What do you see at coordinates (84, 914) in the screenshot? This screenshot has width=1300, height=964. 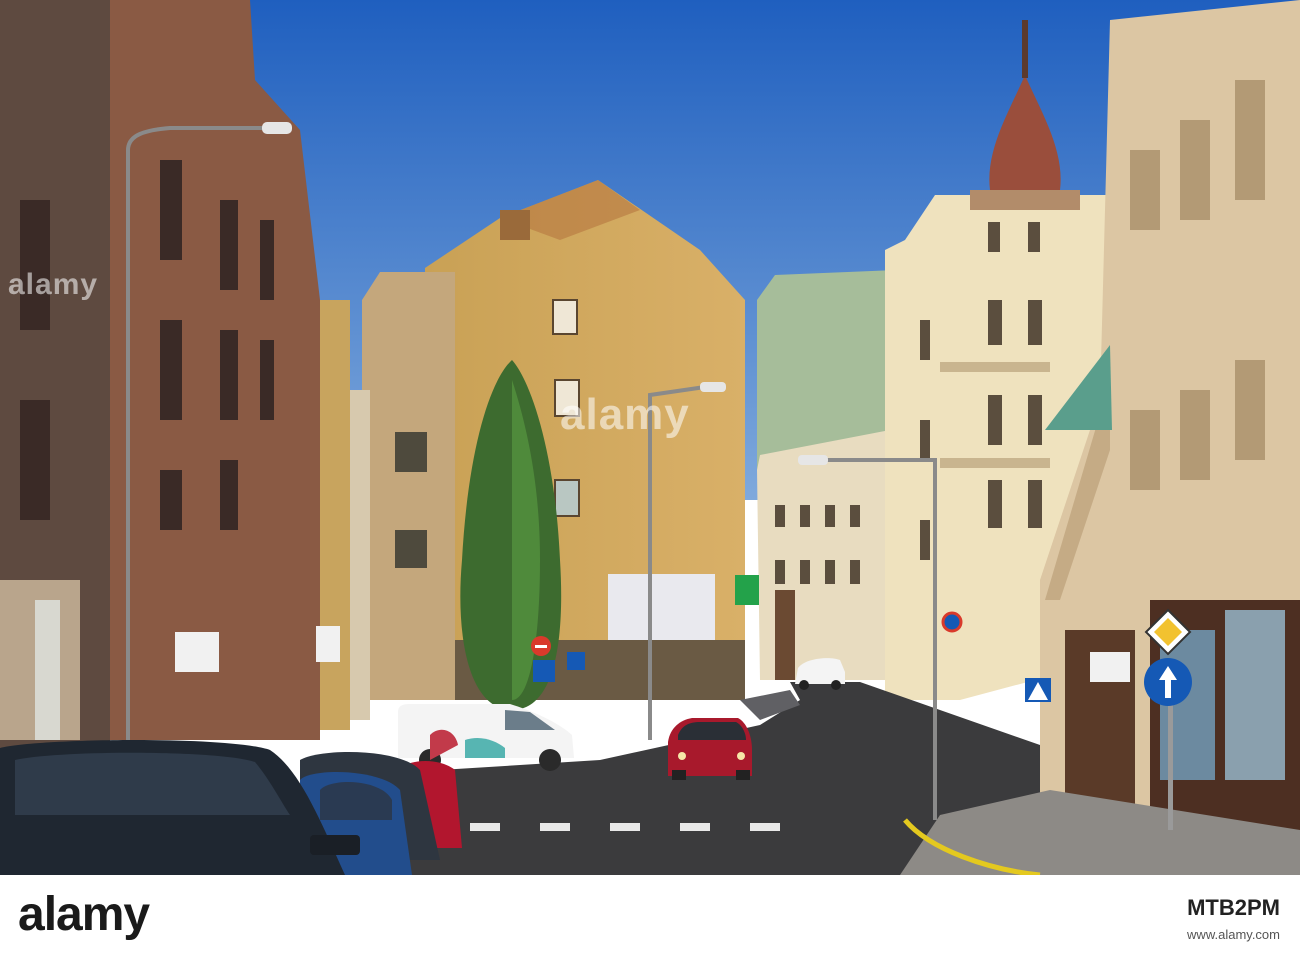 I see `alamy-logo: alamy` at bounding box center [84, 914].